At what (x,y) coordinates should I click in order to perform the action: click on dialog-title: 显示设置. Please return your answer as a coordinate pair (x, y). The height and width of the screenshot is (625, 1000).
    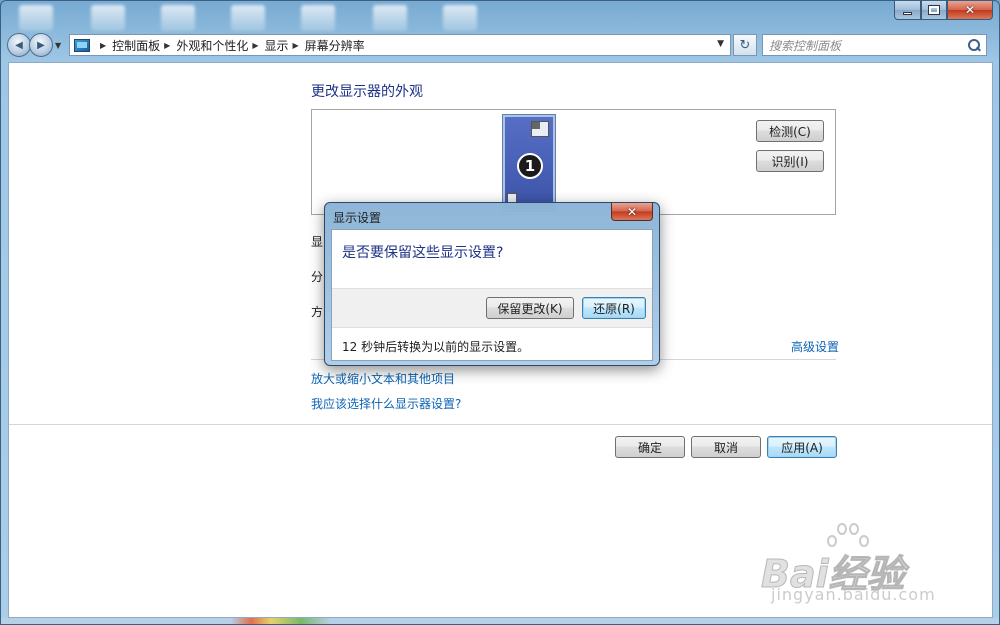
    Looking at the image, I should click on (357, 218).